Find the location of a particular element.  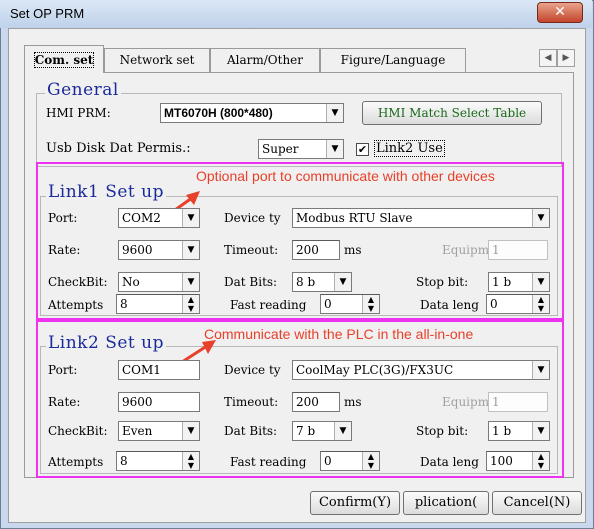

check-icon: ✔ is located at coordinates (362, 149).